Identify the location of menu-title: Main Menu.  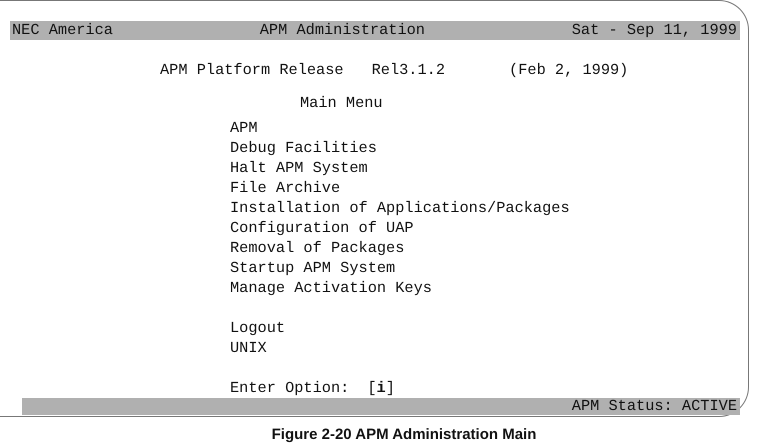
(341, 103).